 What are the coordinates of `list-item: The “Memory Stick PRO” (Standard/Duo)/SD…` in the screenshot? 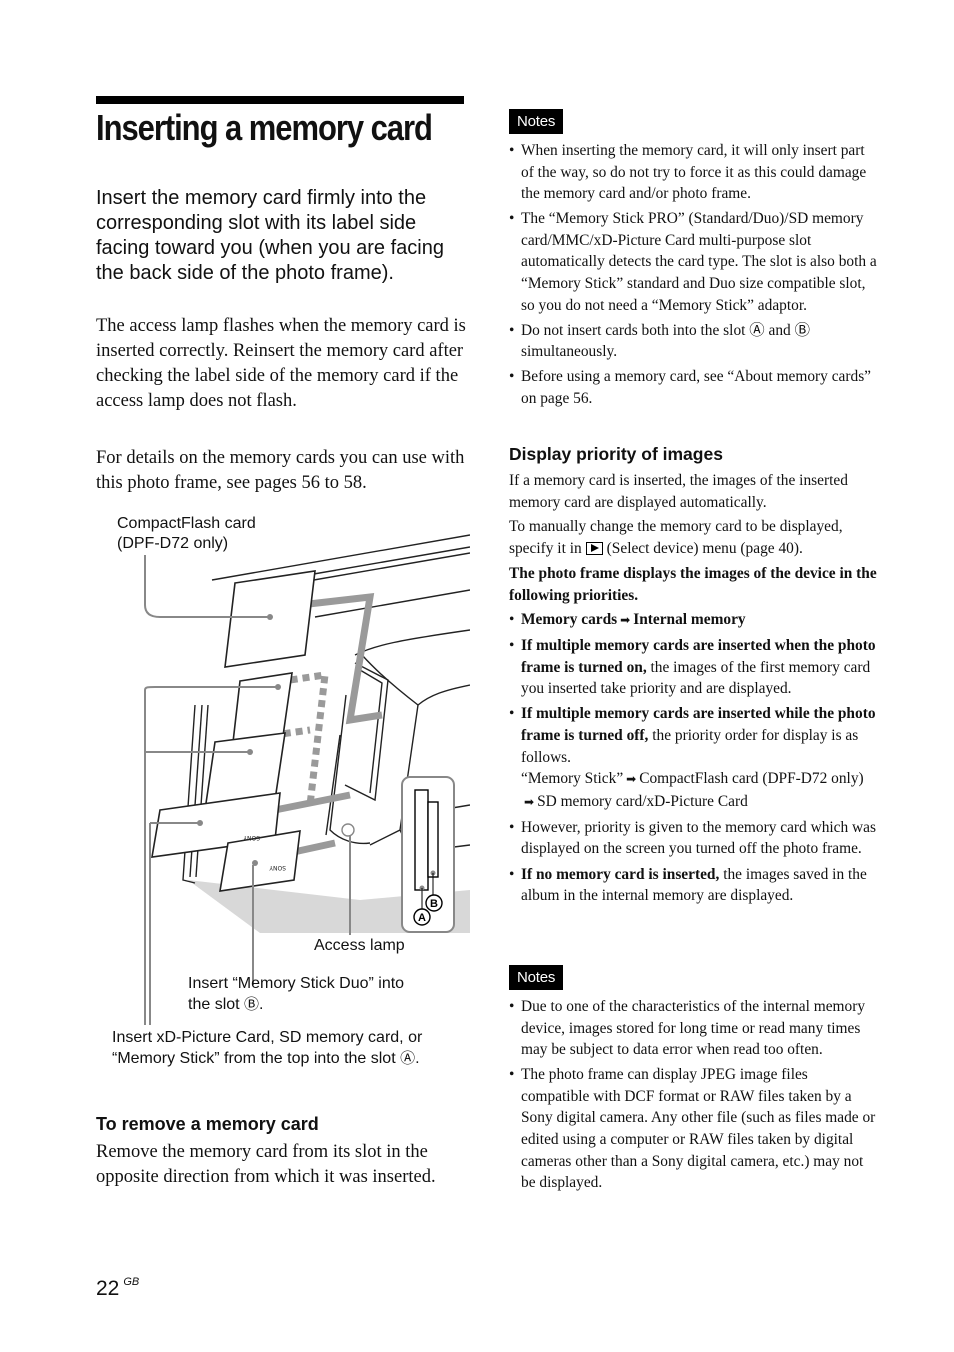 It's located at (693, 262).